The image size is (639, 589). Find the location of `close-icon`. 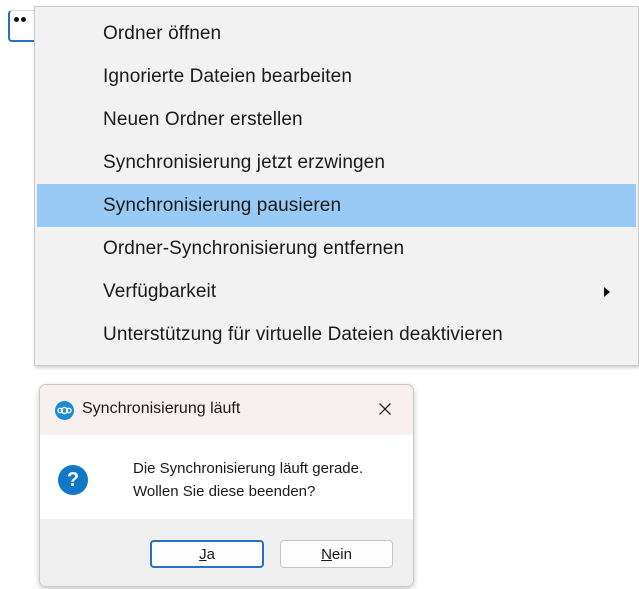

close-icon is located at coordinates (385, 409).